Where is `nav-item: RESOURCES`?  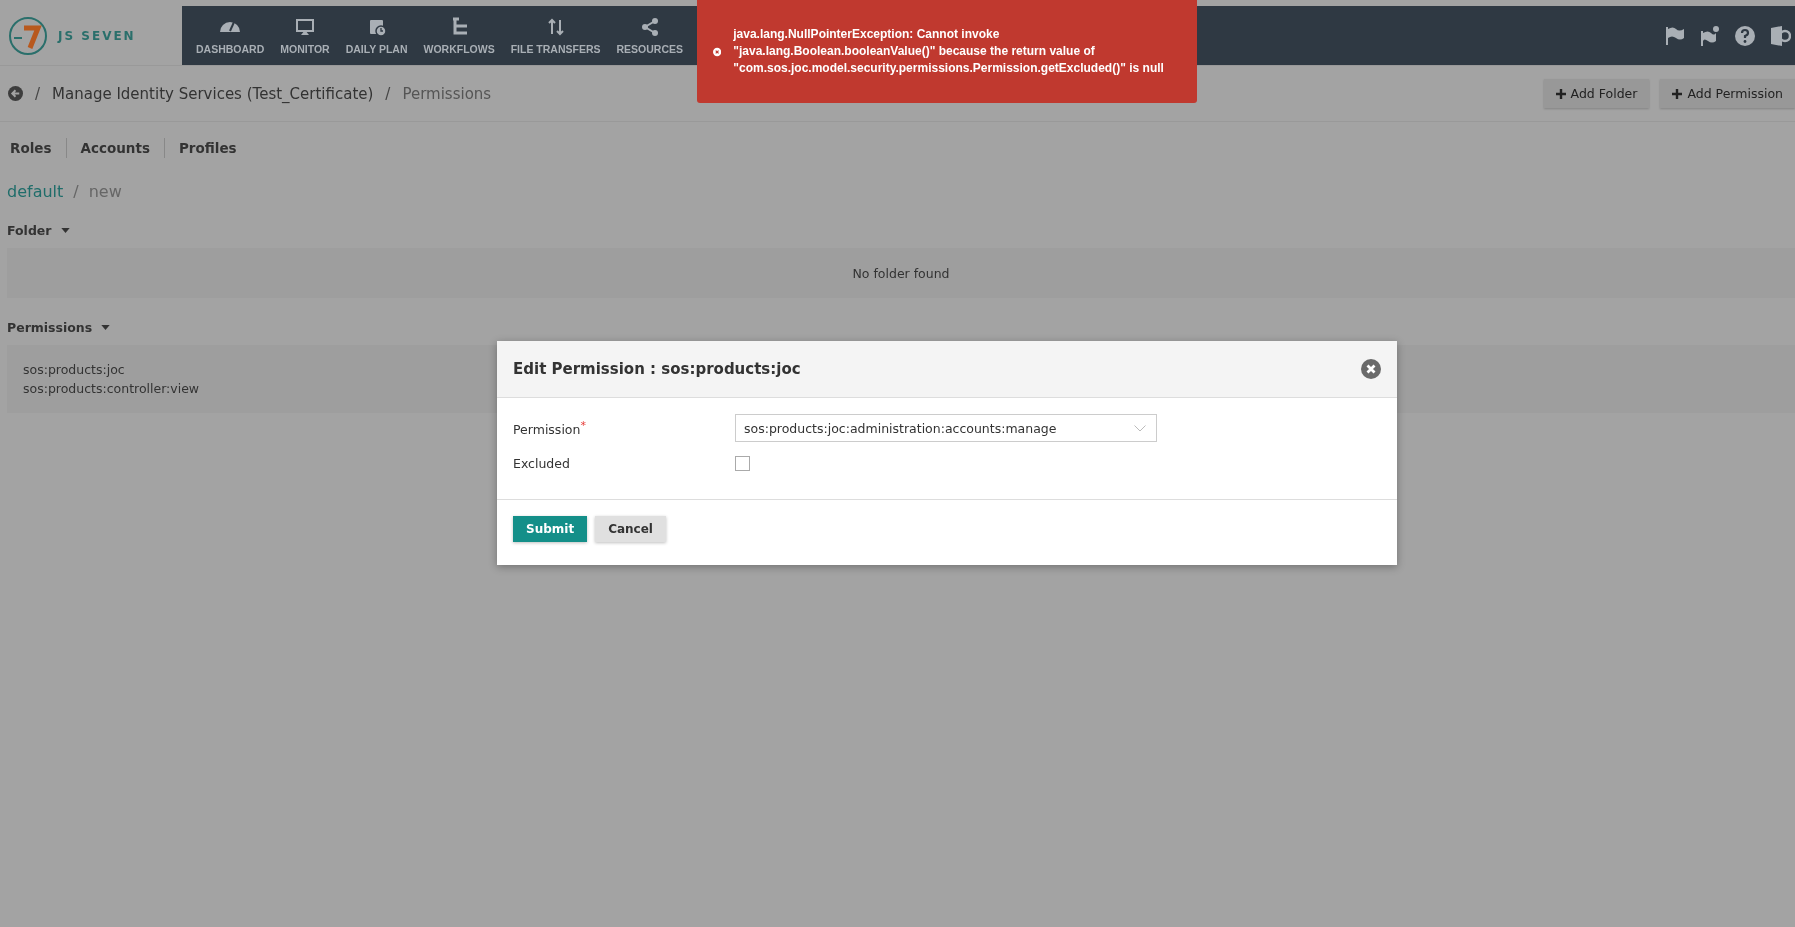
nav-item: RESOURCES is located at coordinates (649, 35).